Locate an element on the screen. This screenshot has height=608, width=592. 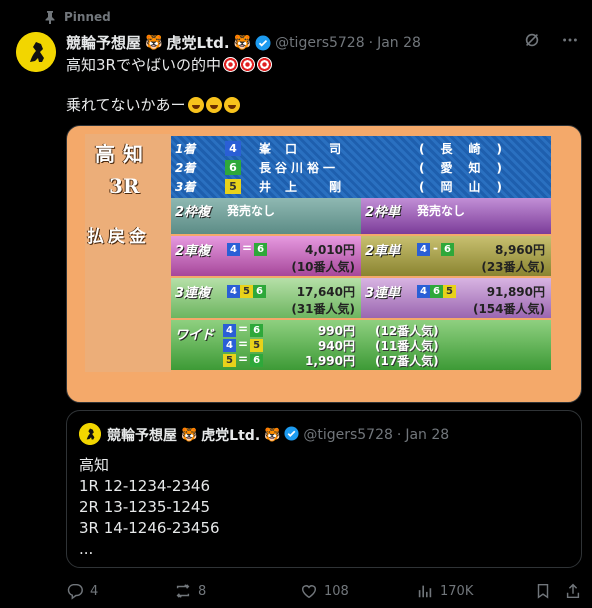
more-options-icon is located at coordinates (570, 40).